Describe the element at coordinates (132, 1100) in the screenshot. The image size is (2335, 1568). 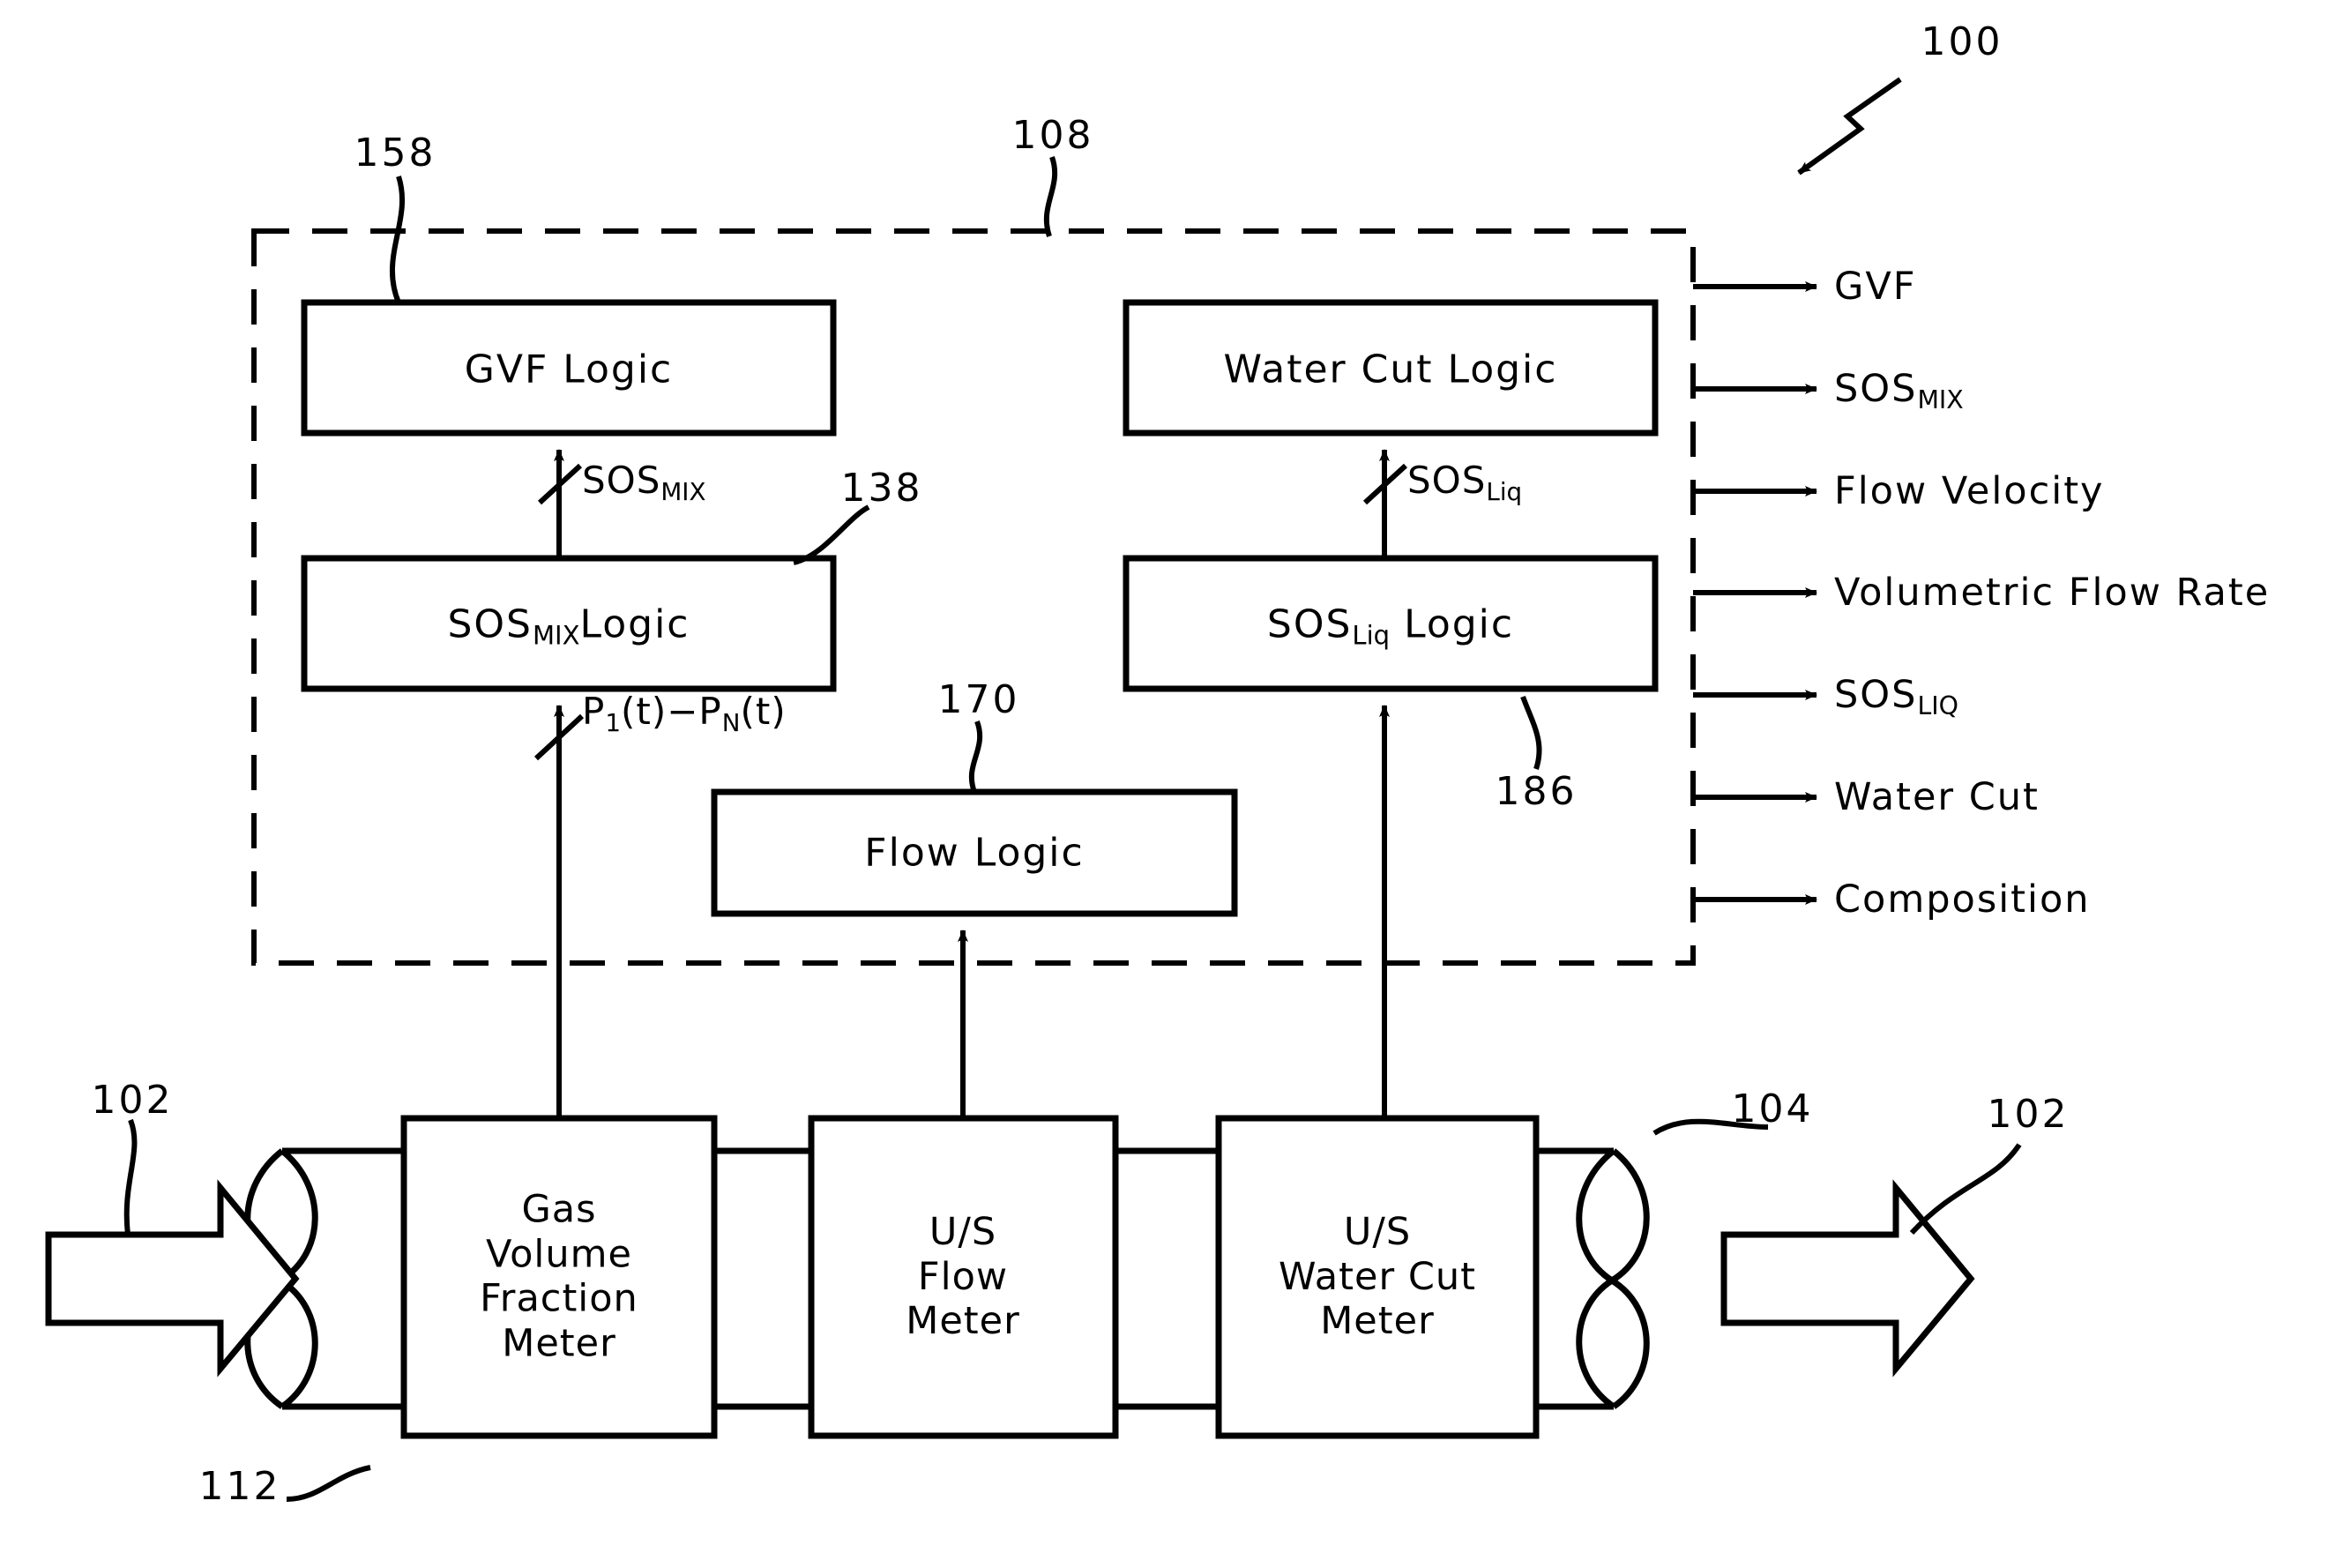
I see `ref-102-inlet: 102` at that location.